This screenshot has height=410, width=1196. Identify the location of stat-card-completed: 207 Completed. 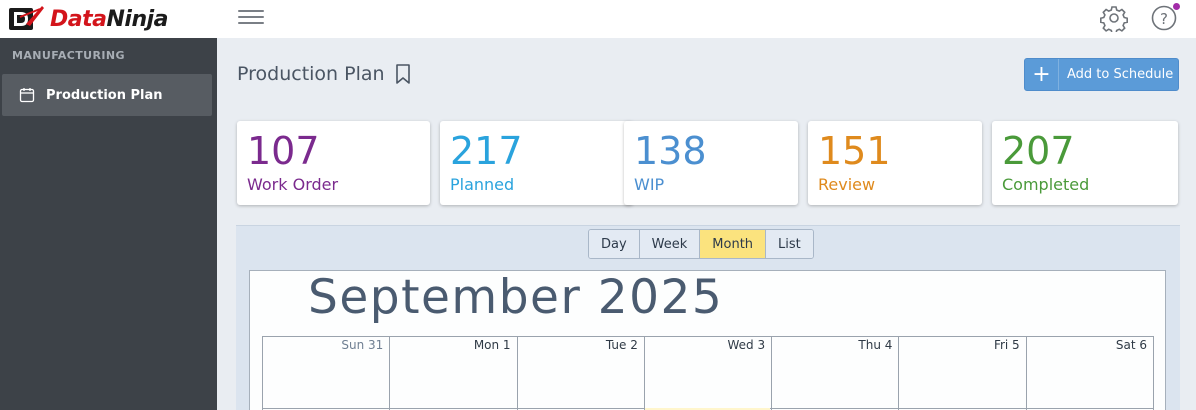
(1085, 163).